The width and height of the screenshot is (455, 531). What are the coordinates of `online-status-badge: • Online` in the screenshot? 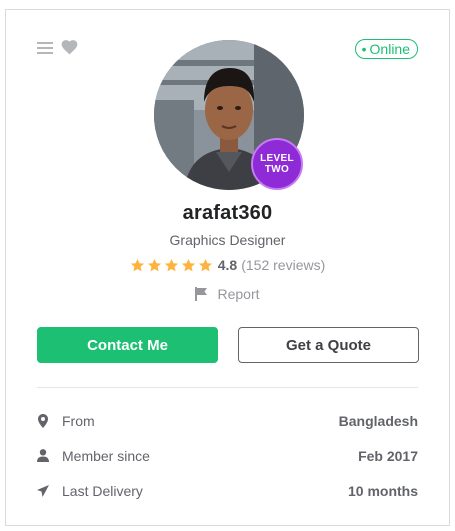 It's located at (386, 49).